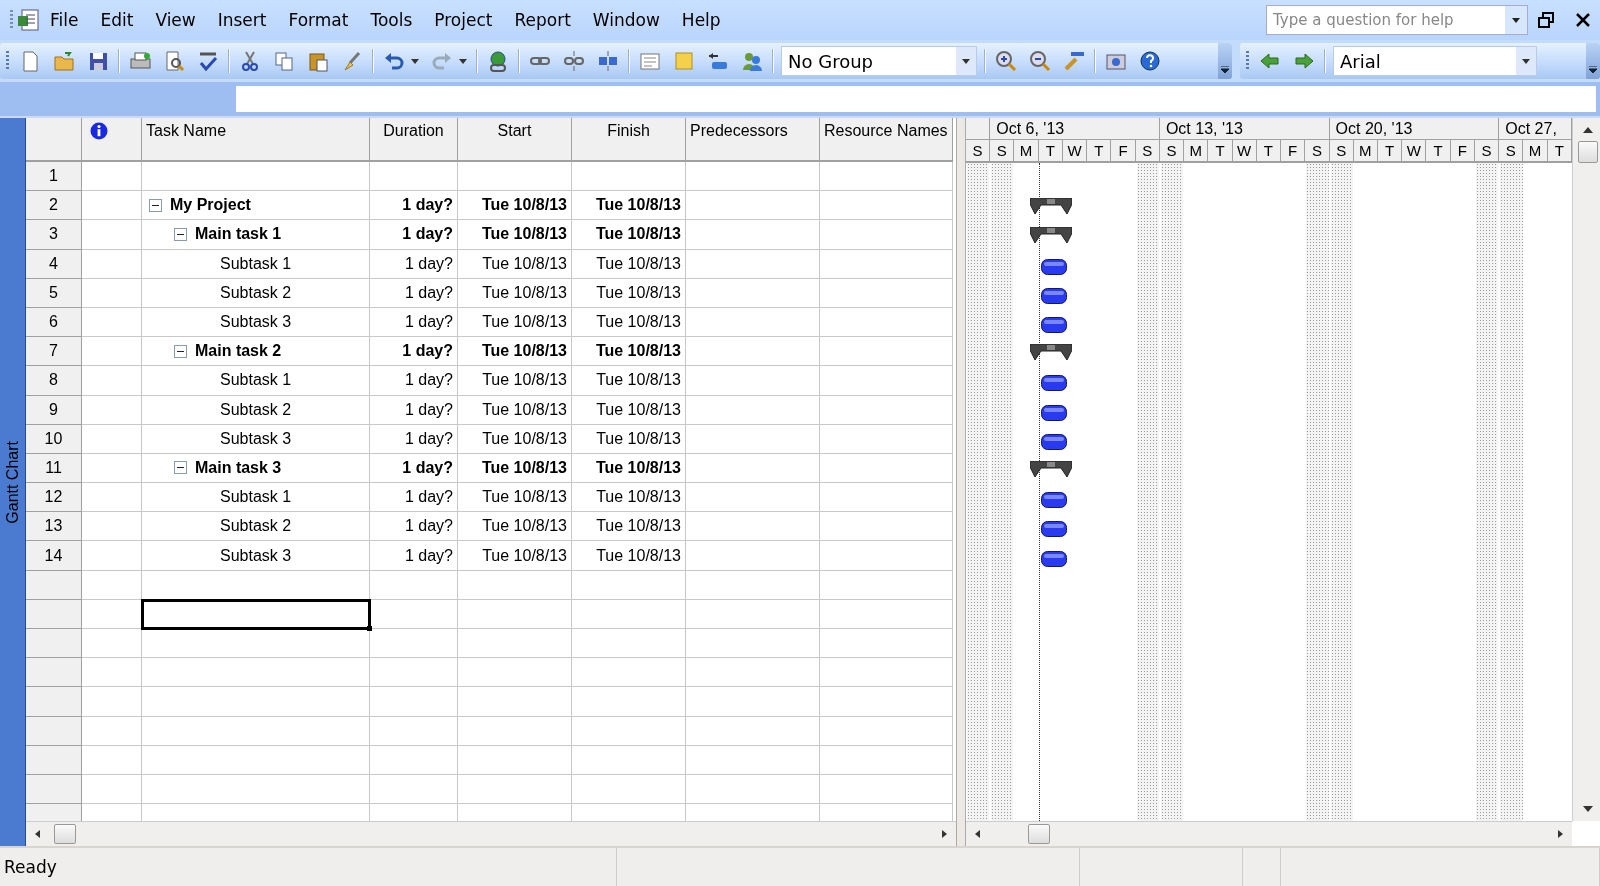 This screenshot has width=1600, height=886. I want to click on active-cell, so click(256, 614).